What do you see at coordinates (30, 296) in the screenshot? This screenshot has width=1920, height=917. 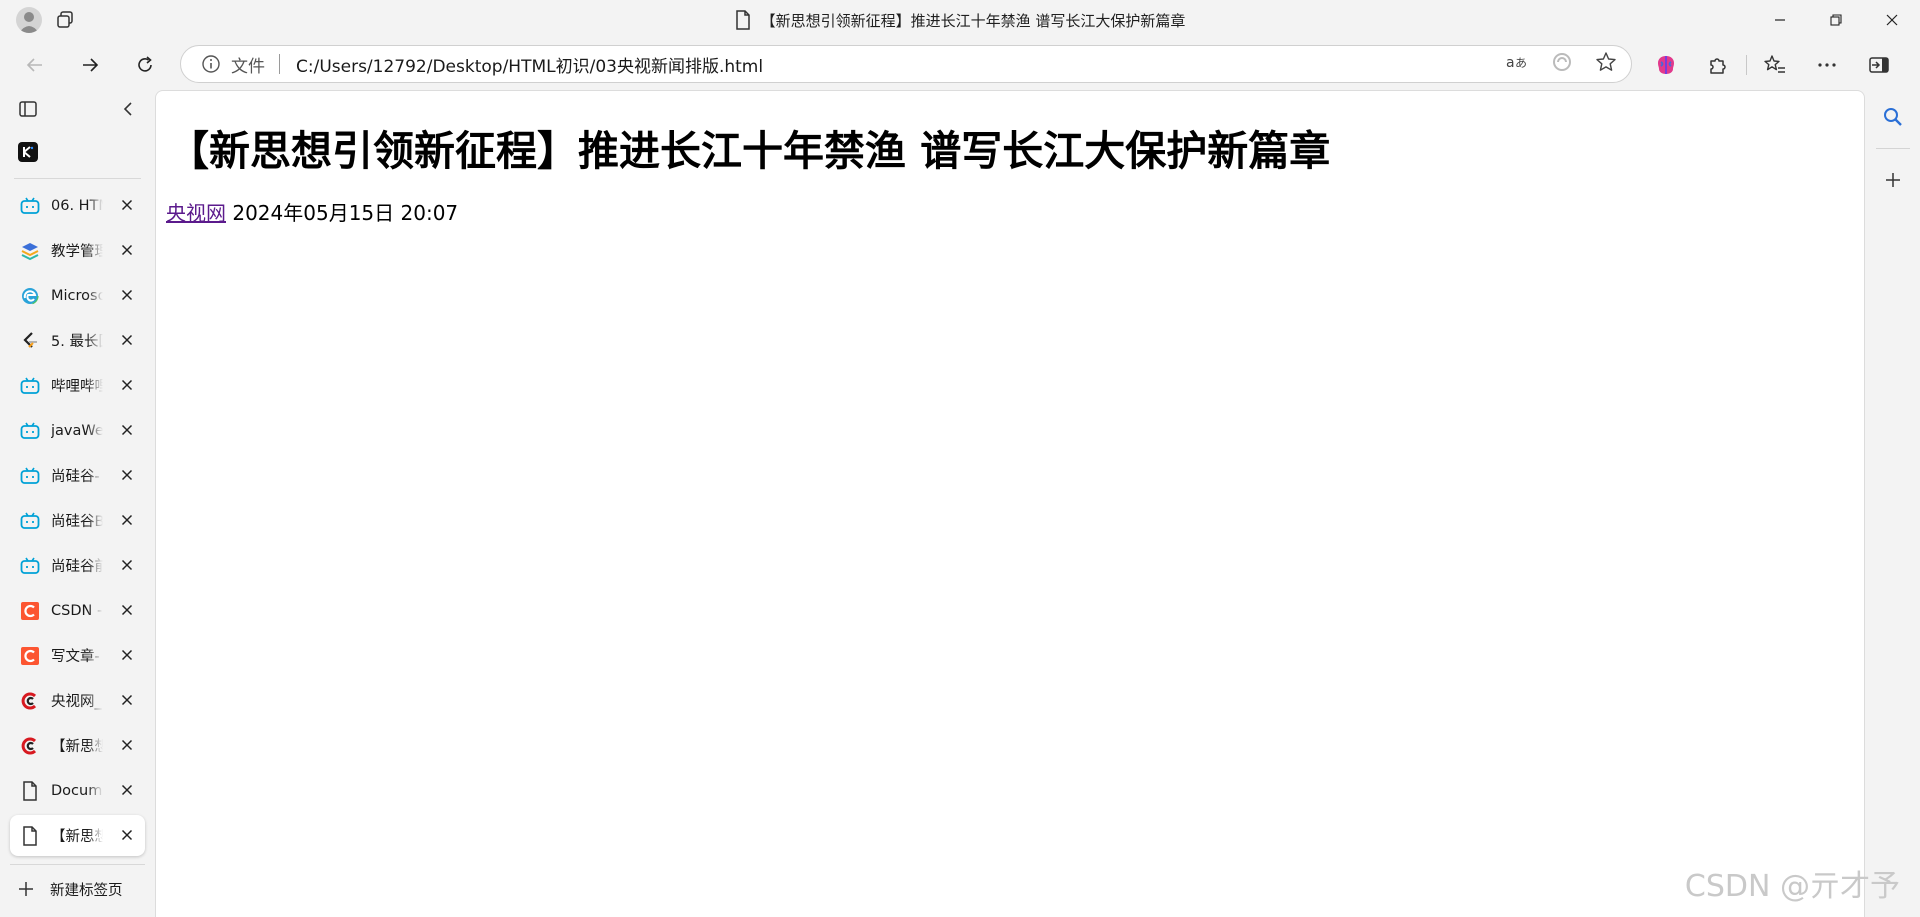 I see `edge-icon` at bounding box center [30, 296].